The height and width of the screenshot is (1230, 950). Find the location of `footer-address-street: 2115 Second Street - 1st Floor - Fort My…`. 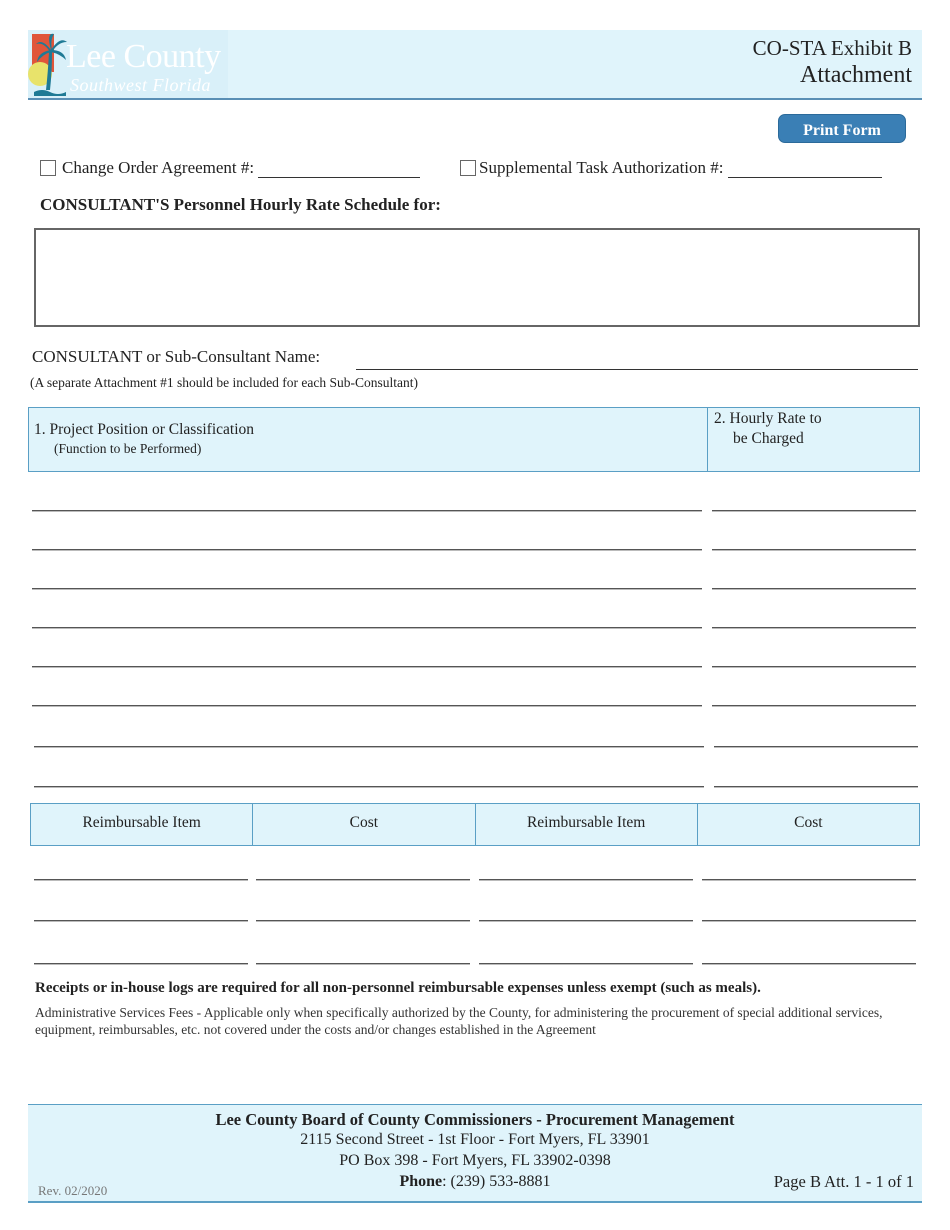

footer-address-street: 2115 Second Street - 1st Floor - Fort My… is located at coordinates (475, 1139).